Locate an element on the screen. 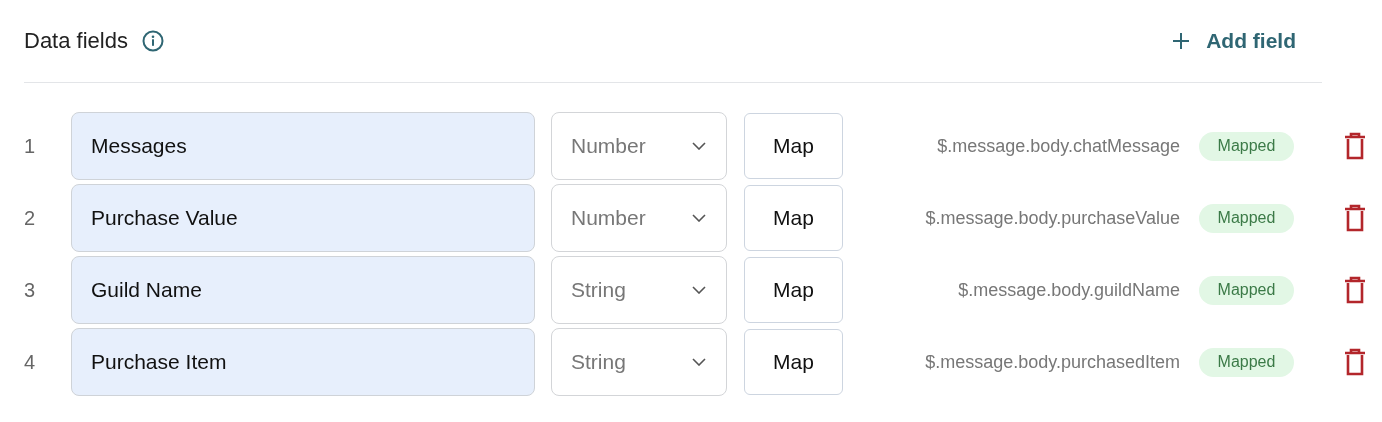 Image resolution: width=1382 pixels, height=422 pixels. json-path: $.message.body.purchasedItem is located at coordinates (1052, 362).